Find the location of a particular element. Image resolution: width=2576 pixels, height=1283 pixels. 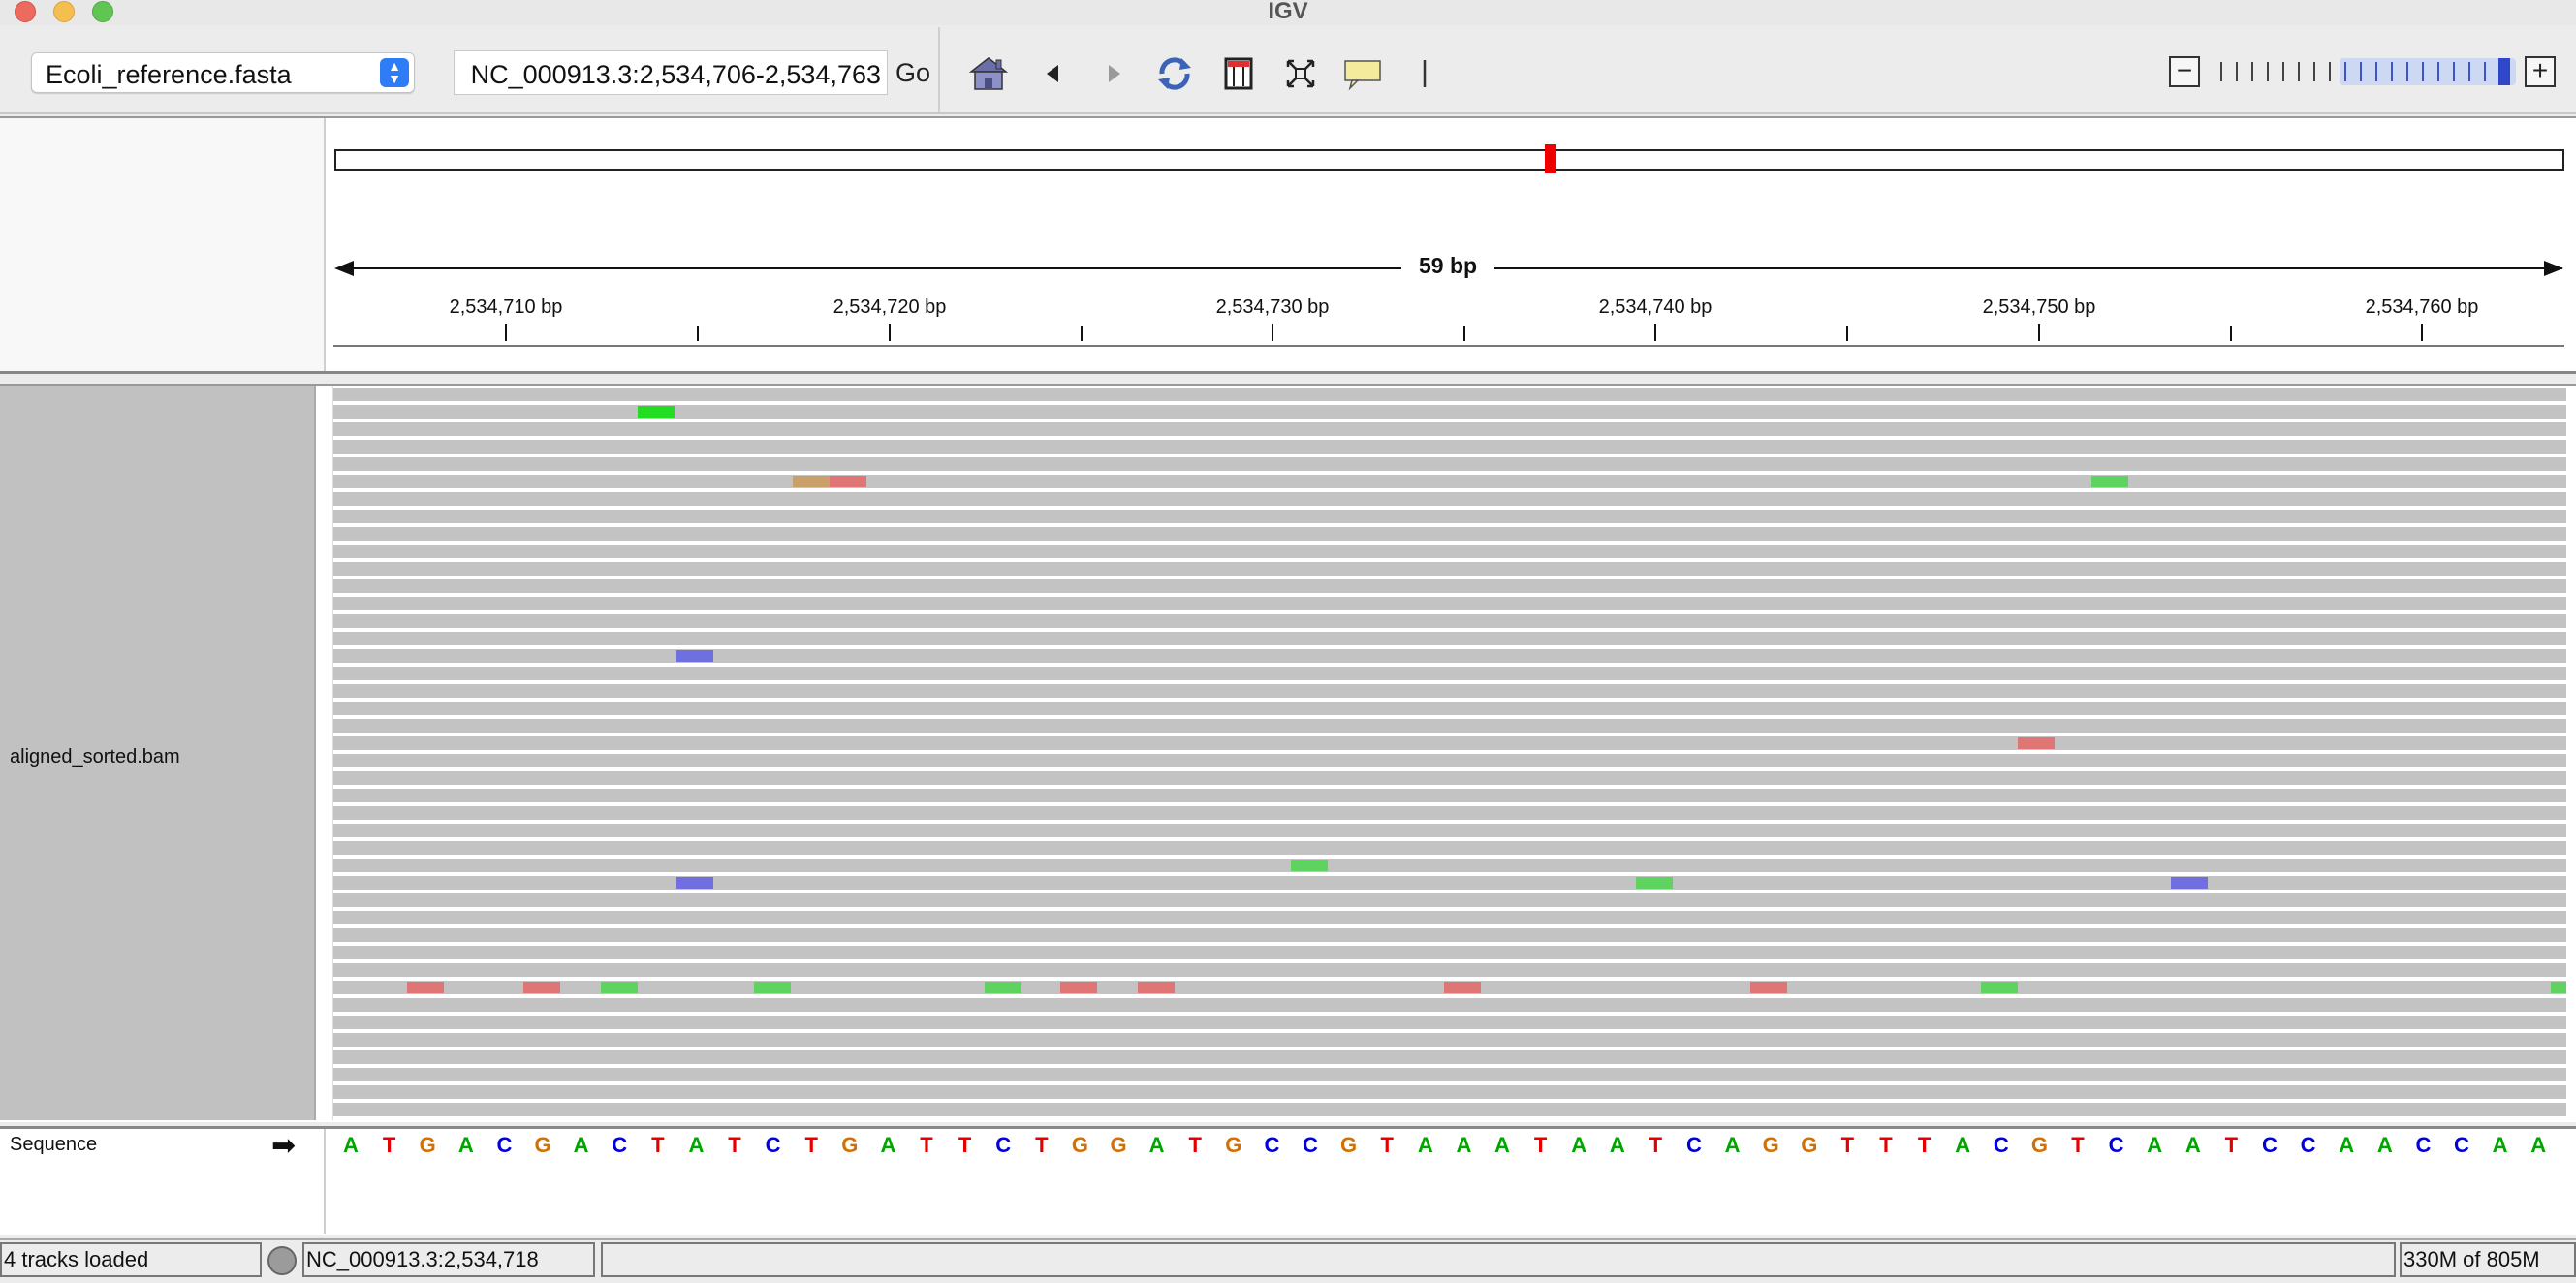

home-icon is located at coordinates (988, 73).